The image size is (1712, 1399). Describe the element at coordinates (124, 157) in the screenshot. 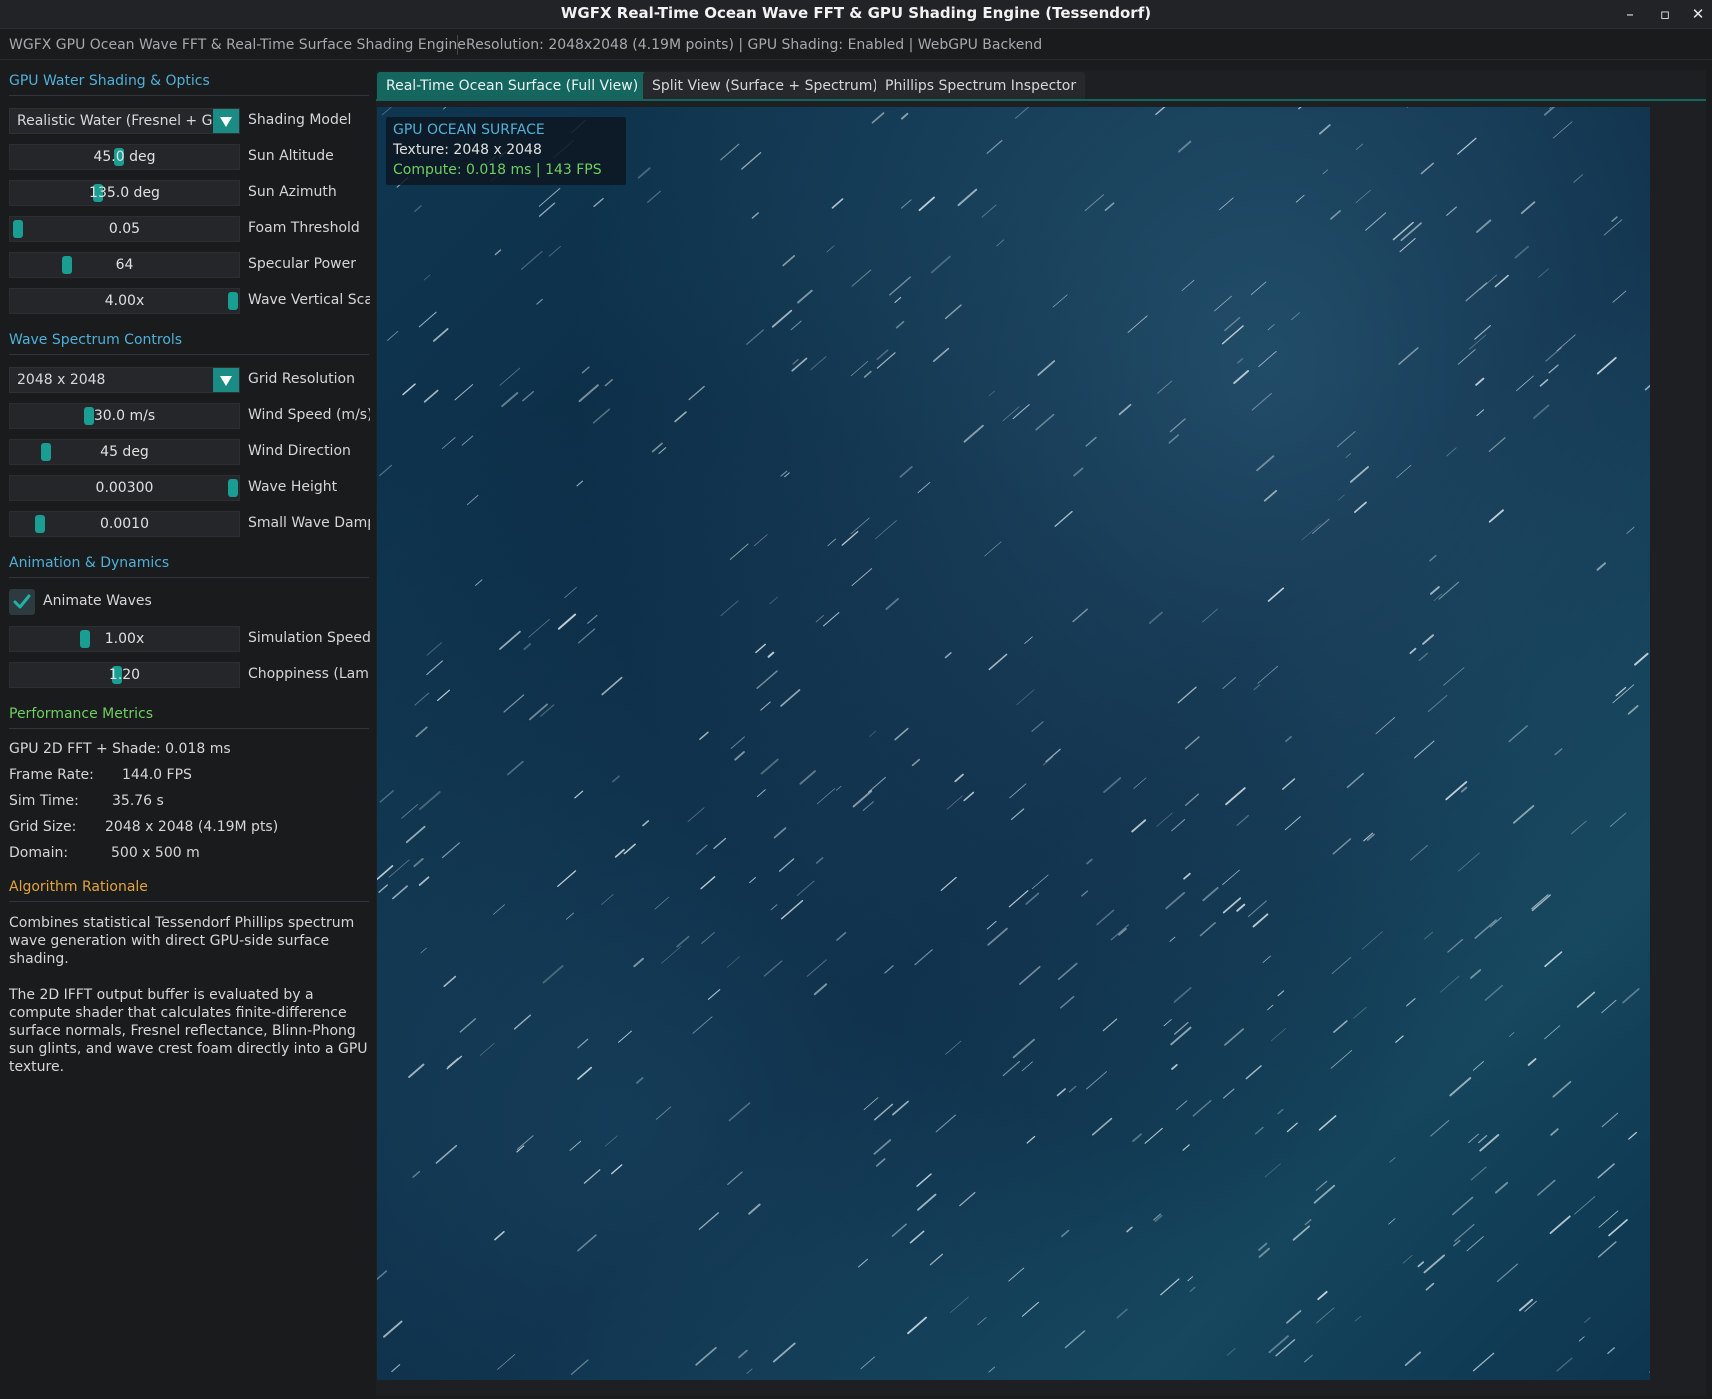

I see `sun-altitude-slider: 45.0 deg` at that location.